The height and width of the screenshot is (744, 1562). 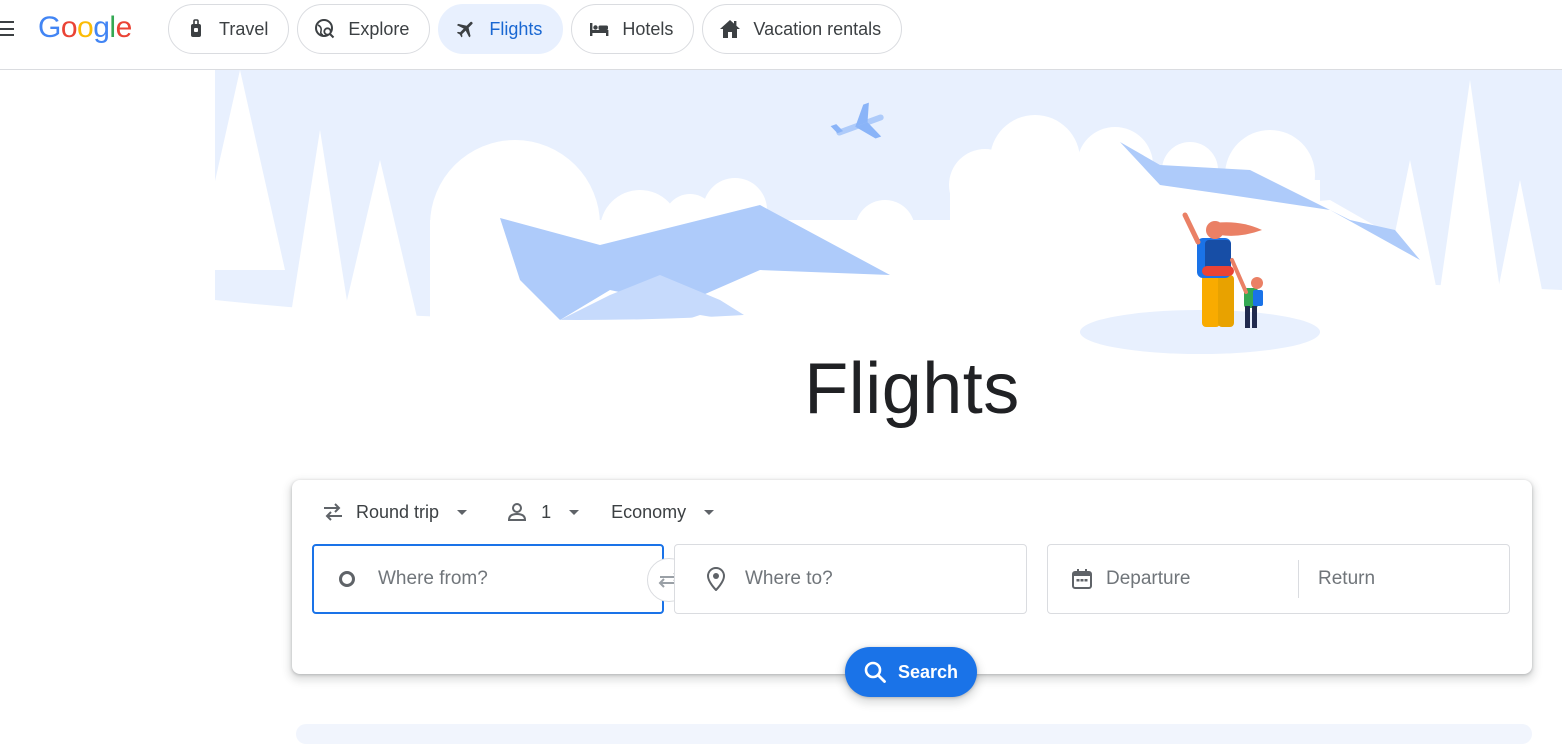 I want to click on tab-label: Travel, so click(x=244, y=28).